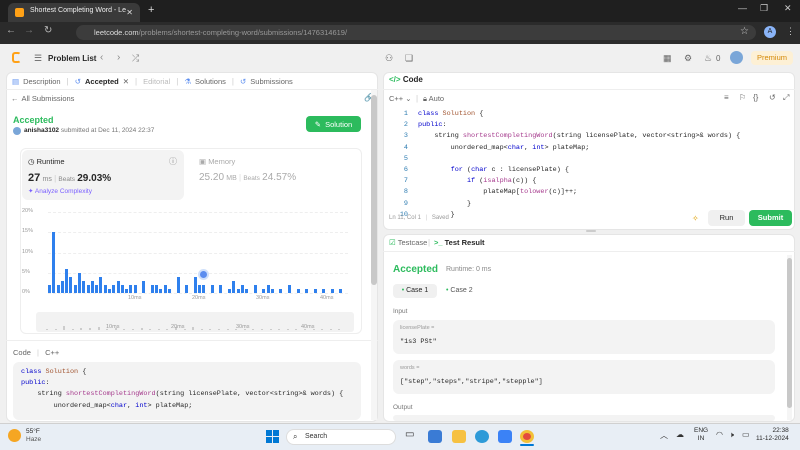  Describe the element at coordinates (588, 204) in the screenshot. I see `editor-line: 9 }` at that location.